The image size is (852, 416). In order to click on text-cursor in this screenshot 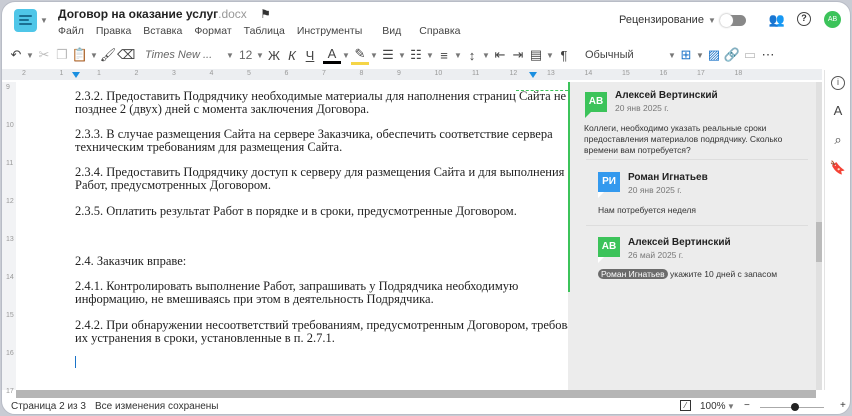, I will do `click(75, 362)`.